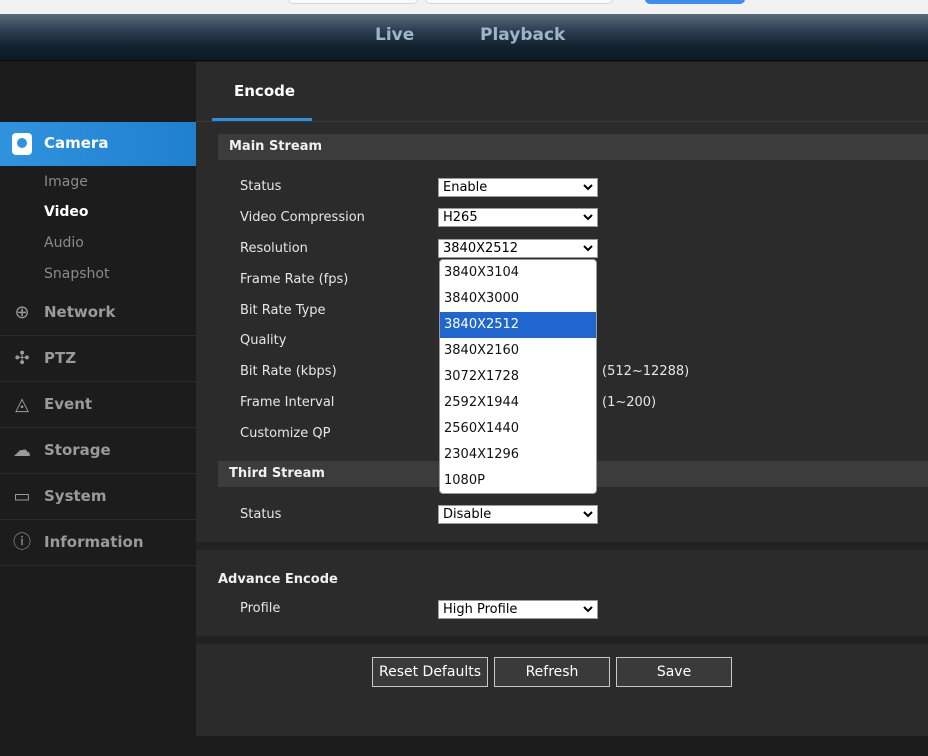 The height and width of the screenshot is (756, 928). What do you see at coordinates (518, 187) in the screenshot?
I see `status-select: Enable` at bounding box center [518, 187].